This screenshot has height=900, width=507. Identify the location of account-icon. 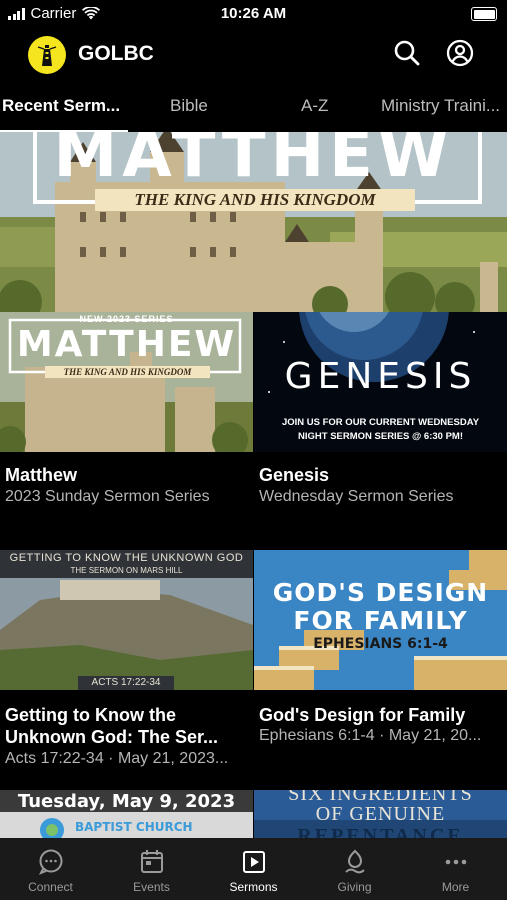
(460, 53).